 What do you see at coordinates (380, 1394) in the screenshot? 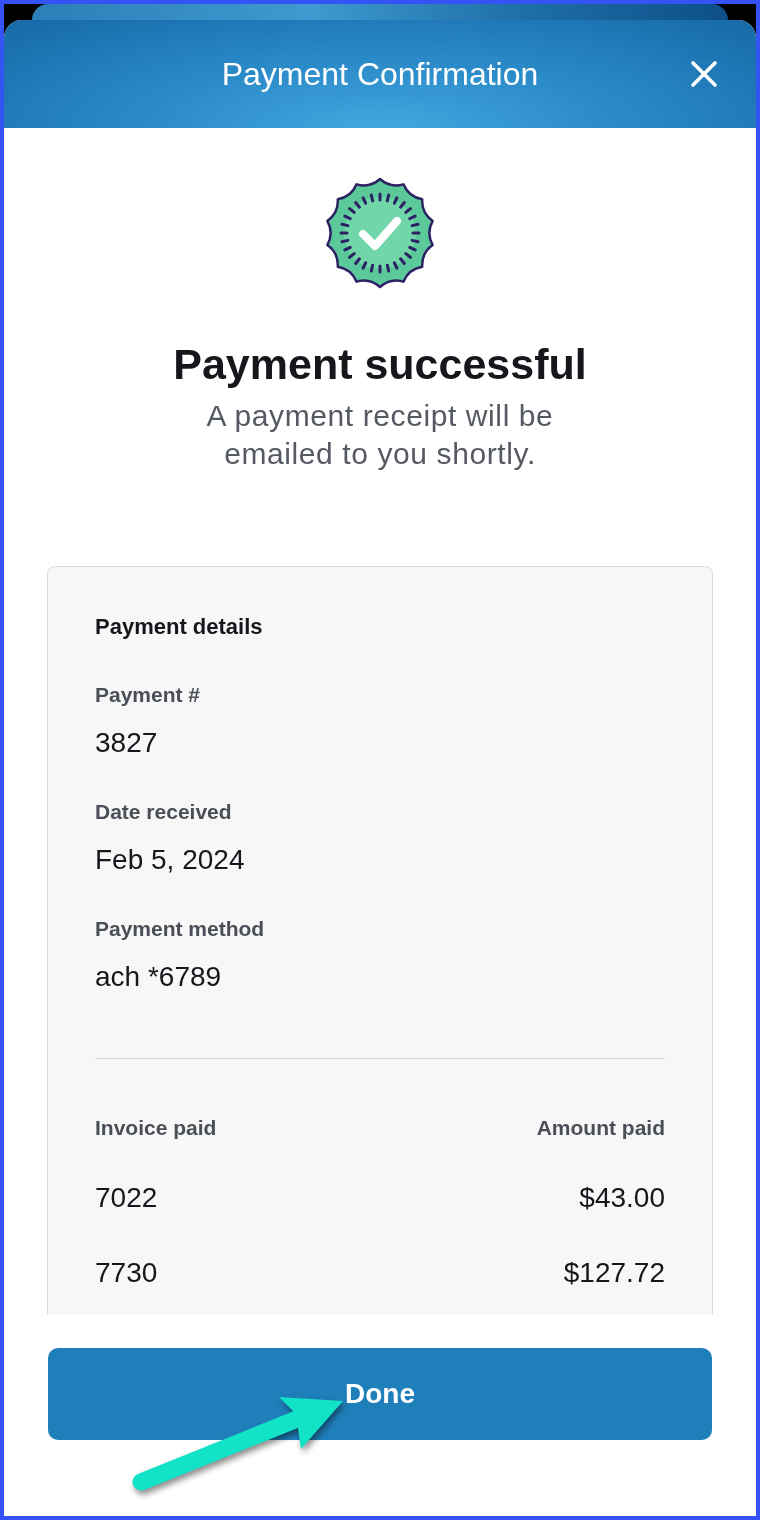
I see `done-button: Done` at bounding box center [380, 1394].